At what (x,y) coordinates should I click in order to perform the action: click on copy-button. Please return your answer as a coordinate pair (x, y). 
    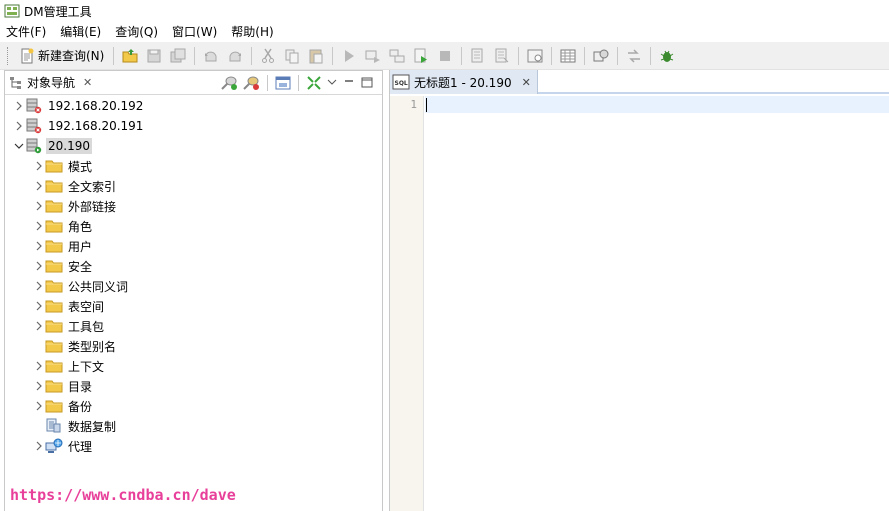
    Looking at the image, I should click on (292, 56).